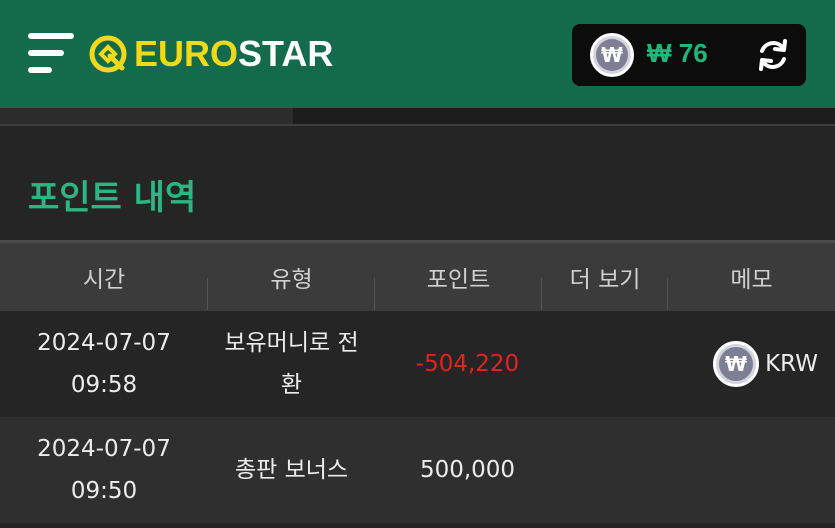  What do you see at coordinates (677, 53) in the screenshot?
I see `balance-amount: ₩ 76` at bounding box center [677, 53].